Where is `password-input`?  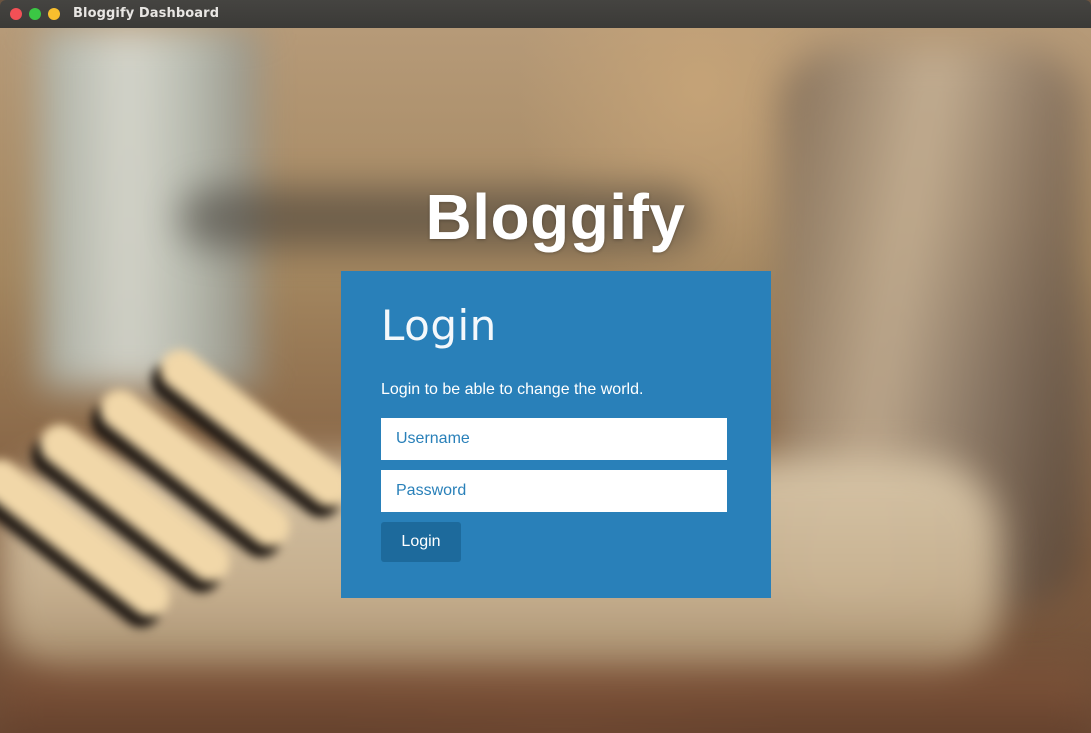
password-input is located at coordinates (554, 491).